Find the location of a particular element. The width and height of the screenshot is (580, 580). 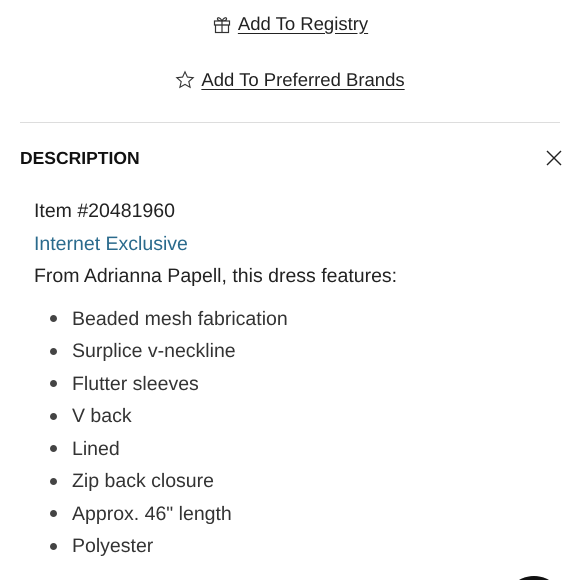

item-number: Item #20481960 is located at coordinates (105, 211).